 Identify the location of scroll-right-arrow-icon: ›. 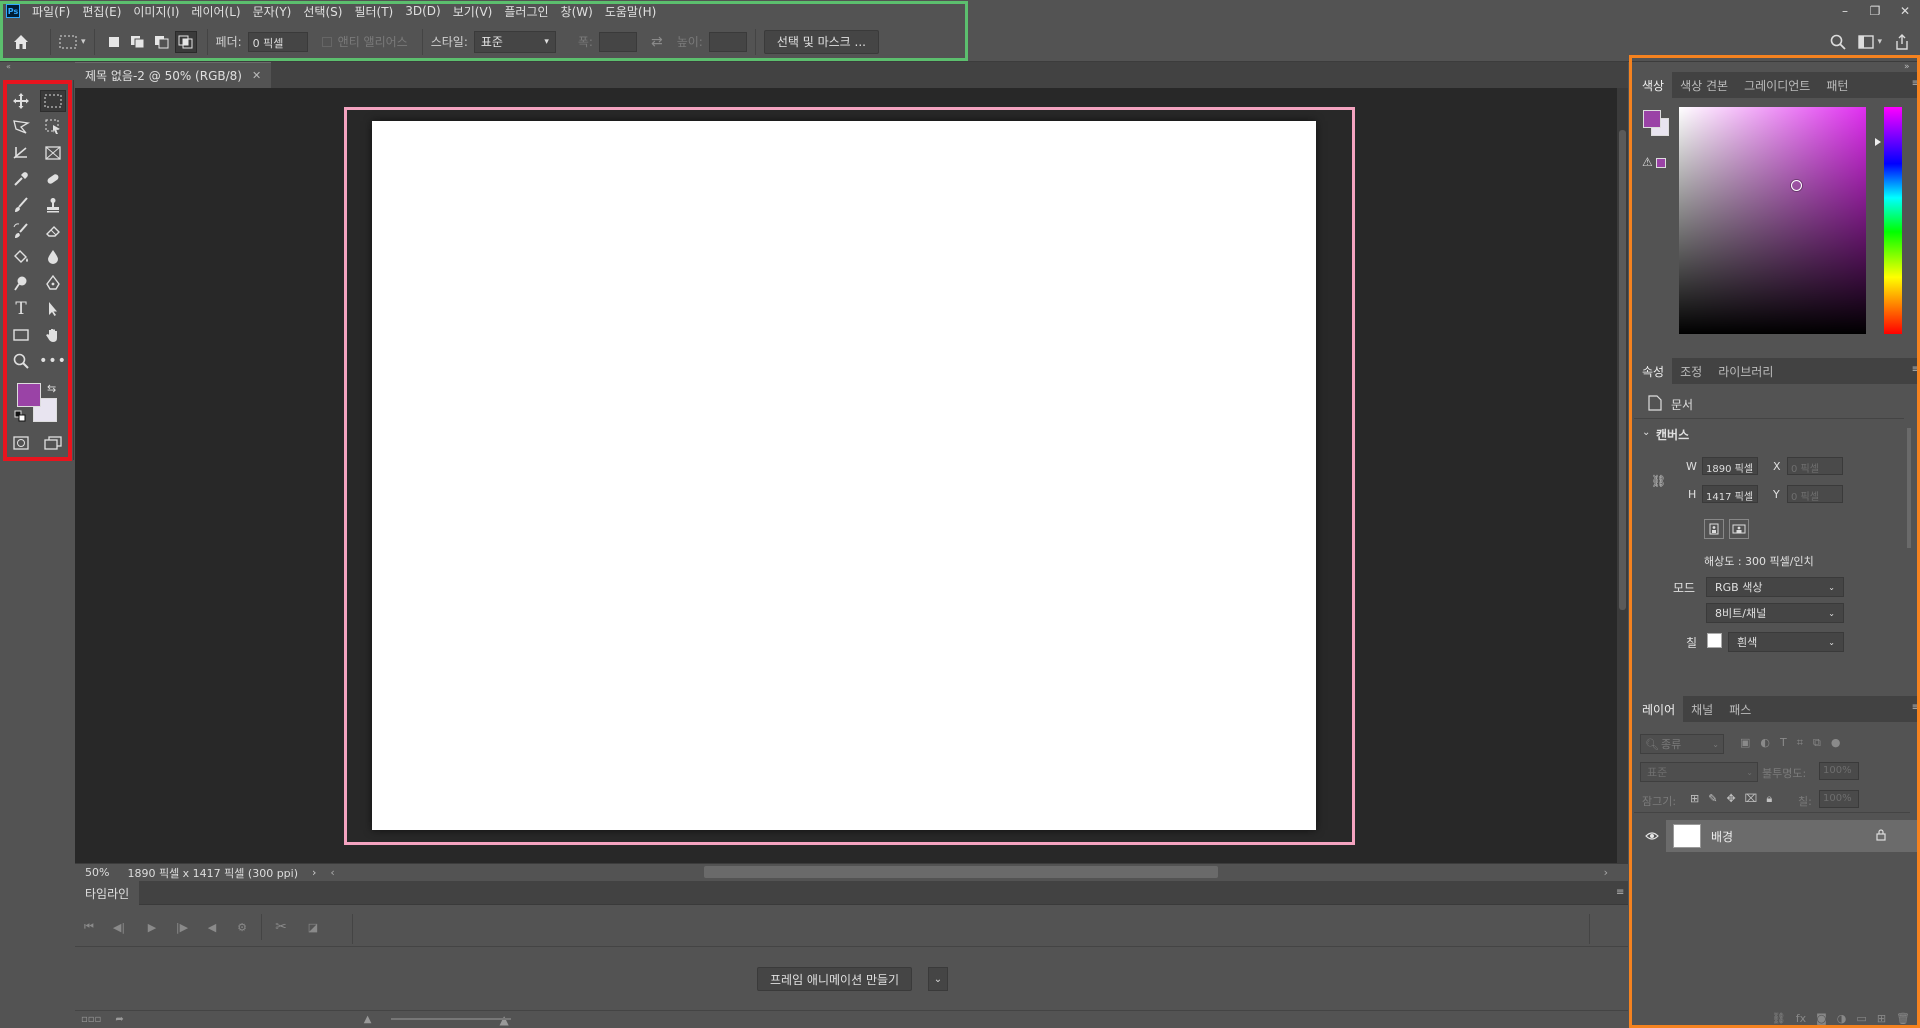
(1606, 872).